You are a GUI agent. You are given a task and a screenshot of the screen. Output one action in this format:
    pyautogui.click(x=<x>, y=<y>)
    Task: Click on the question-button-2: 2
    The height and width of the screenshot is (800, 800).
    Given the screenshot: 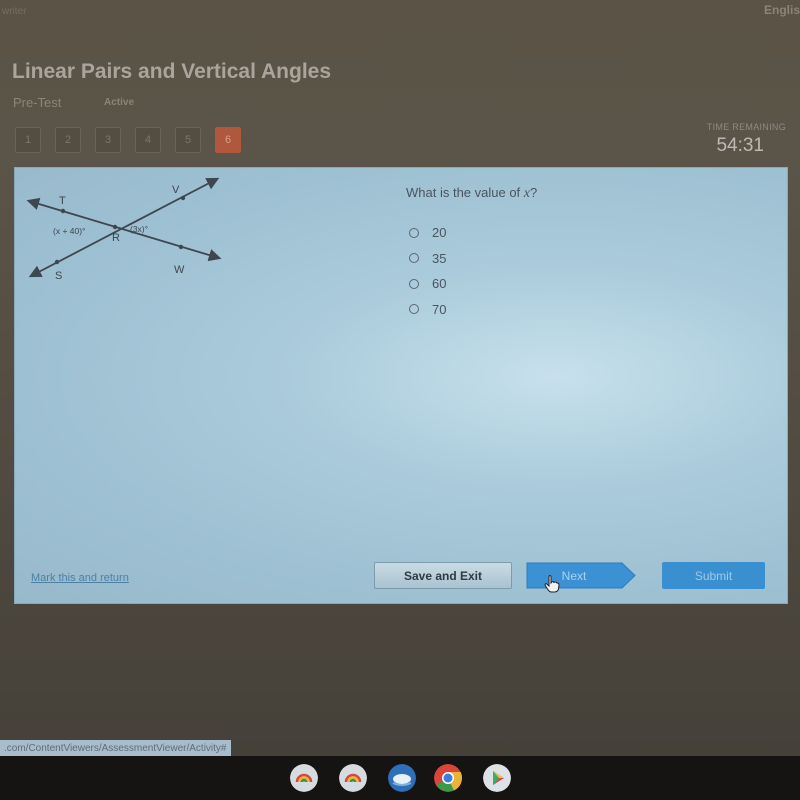 What is the action you would take?
    pyautogui.click(x=68, y=140)
    